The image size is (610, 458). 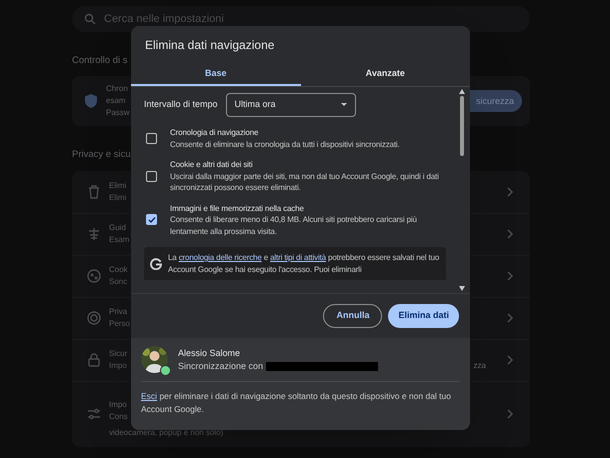 I want to click on row-subtitle: Impo, so click(x=118, y=366).